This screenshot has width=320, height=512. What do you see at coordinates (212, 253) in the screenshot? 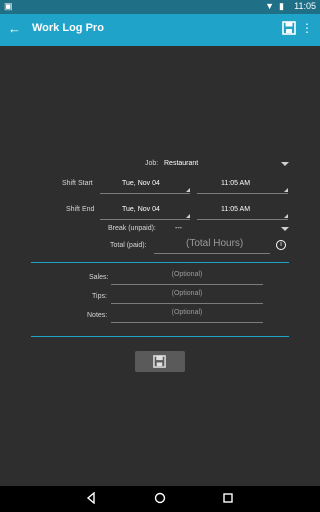
I see `total-hours-underline` at bounding box center [212, 253].